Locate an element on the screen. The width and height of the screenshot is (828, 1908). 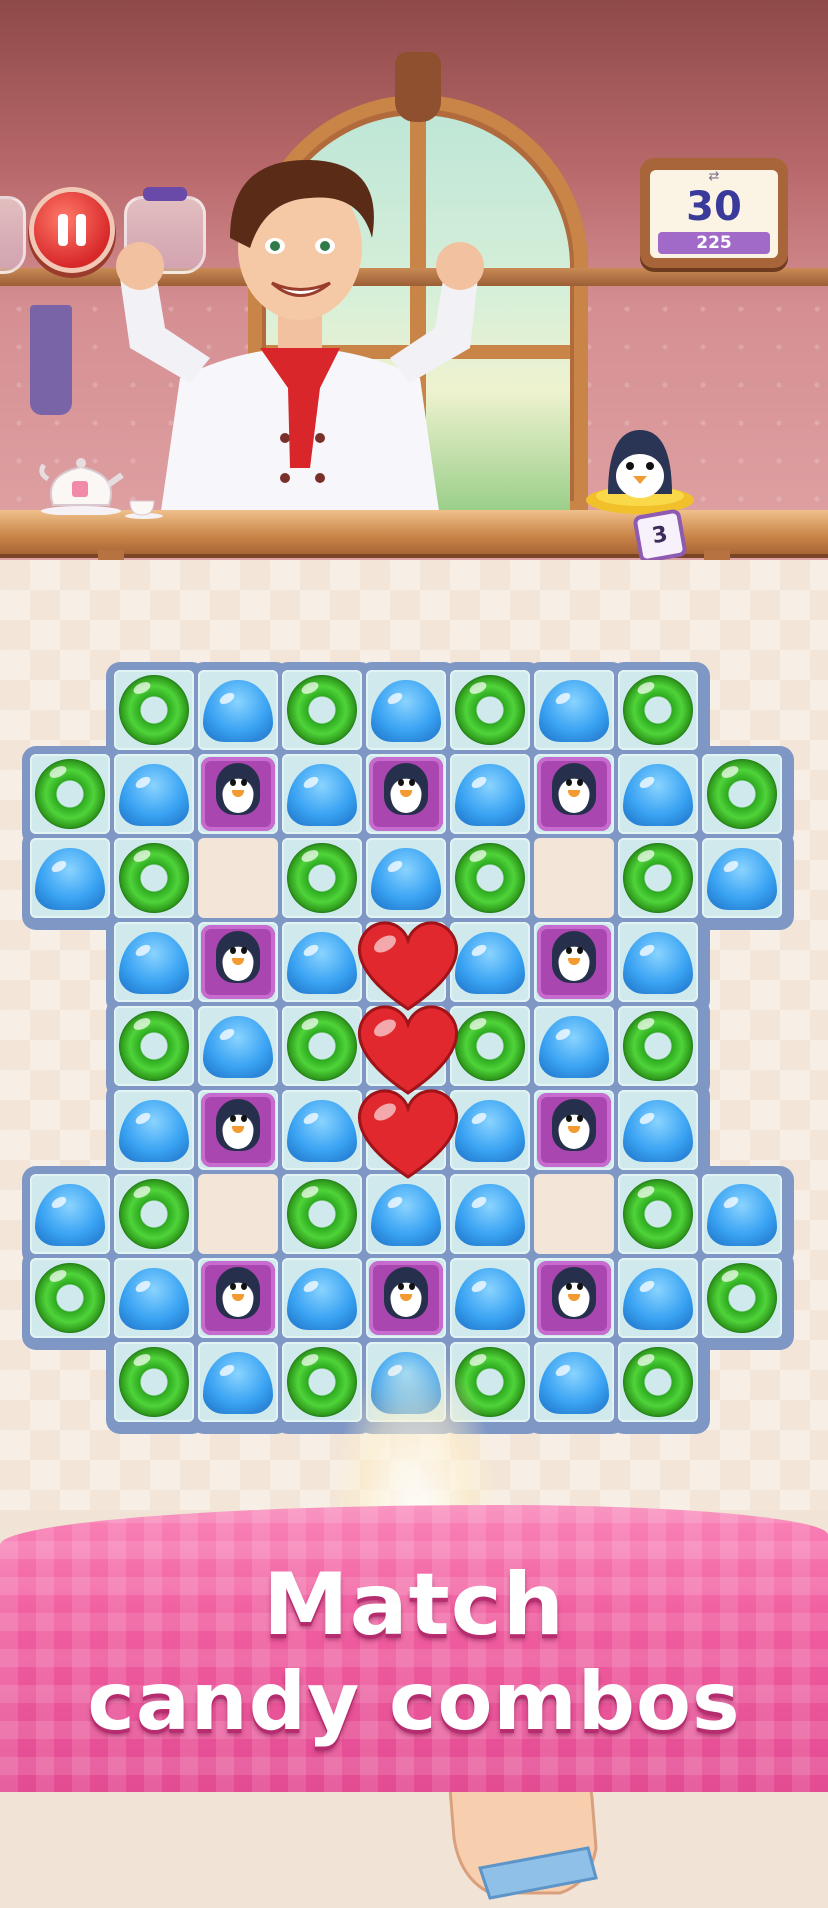
candy-jar-icon is located at coordinates (13, 235).